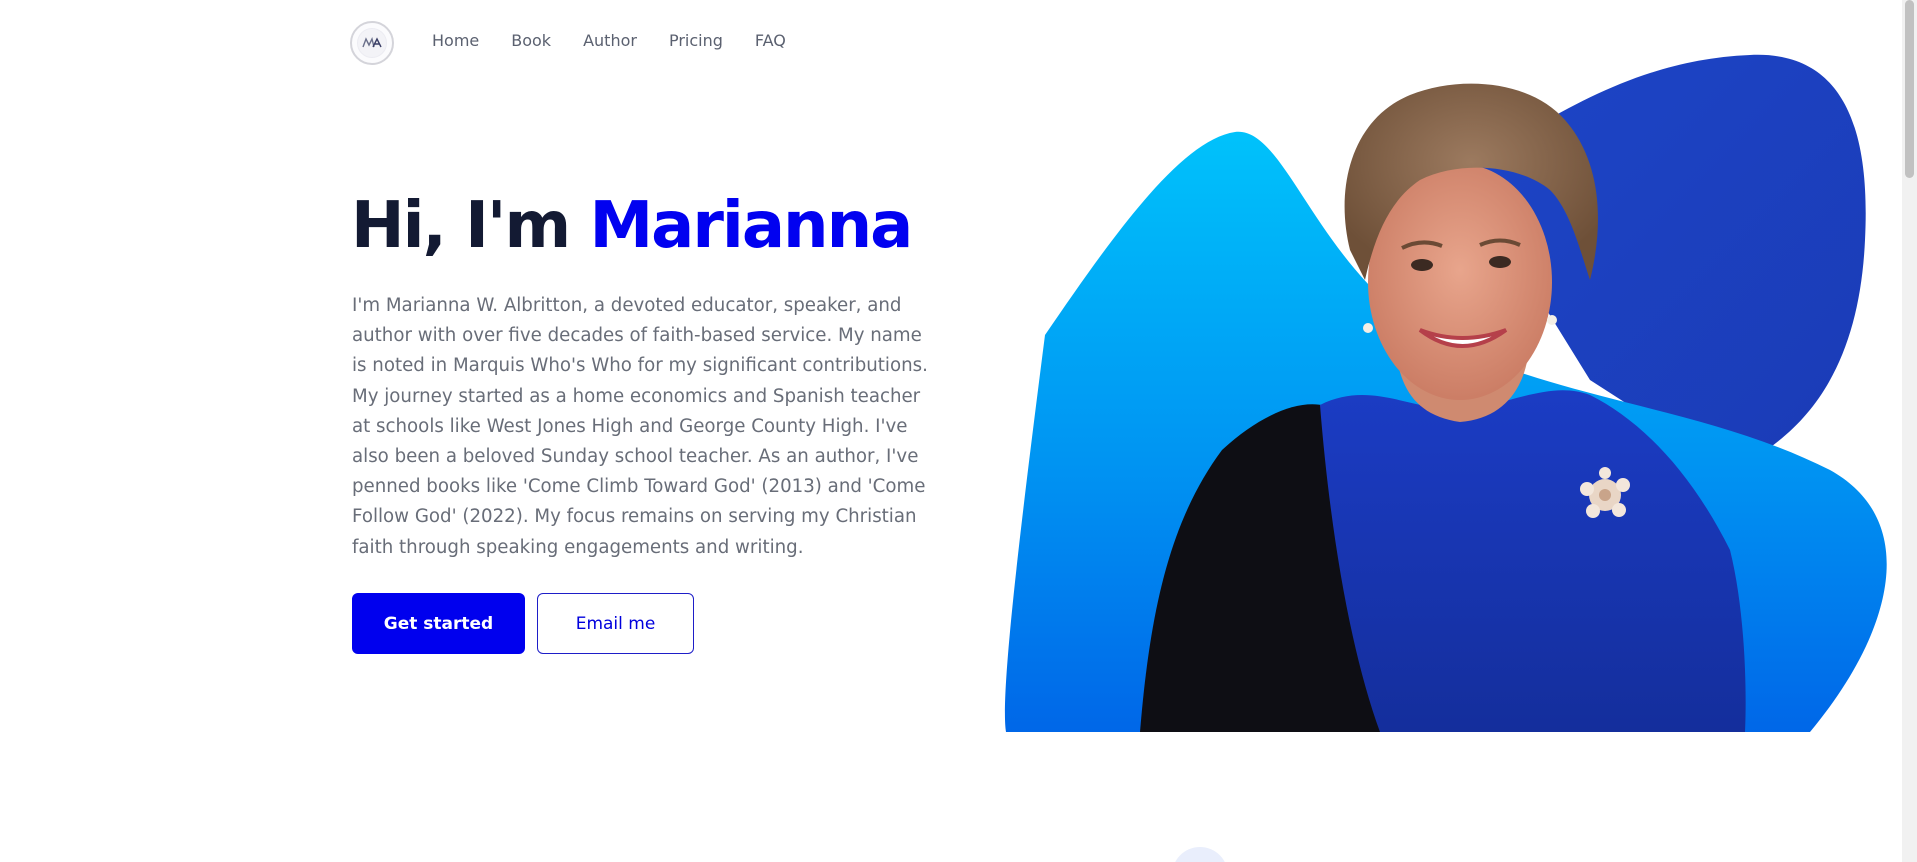 This screenshot has width=1917, height=862. Describe the element at coordinates (1909, 431) in the screenshot. I see `page-scrollbar` at that location.